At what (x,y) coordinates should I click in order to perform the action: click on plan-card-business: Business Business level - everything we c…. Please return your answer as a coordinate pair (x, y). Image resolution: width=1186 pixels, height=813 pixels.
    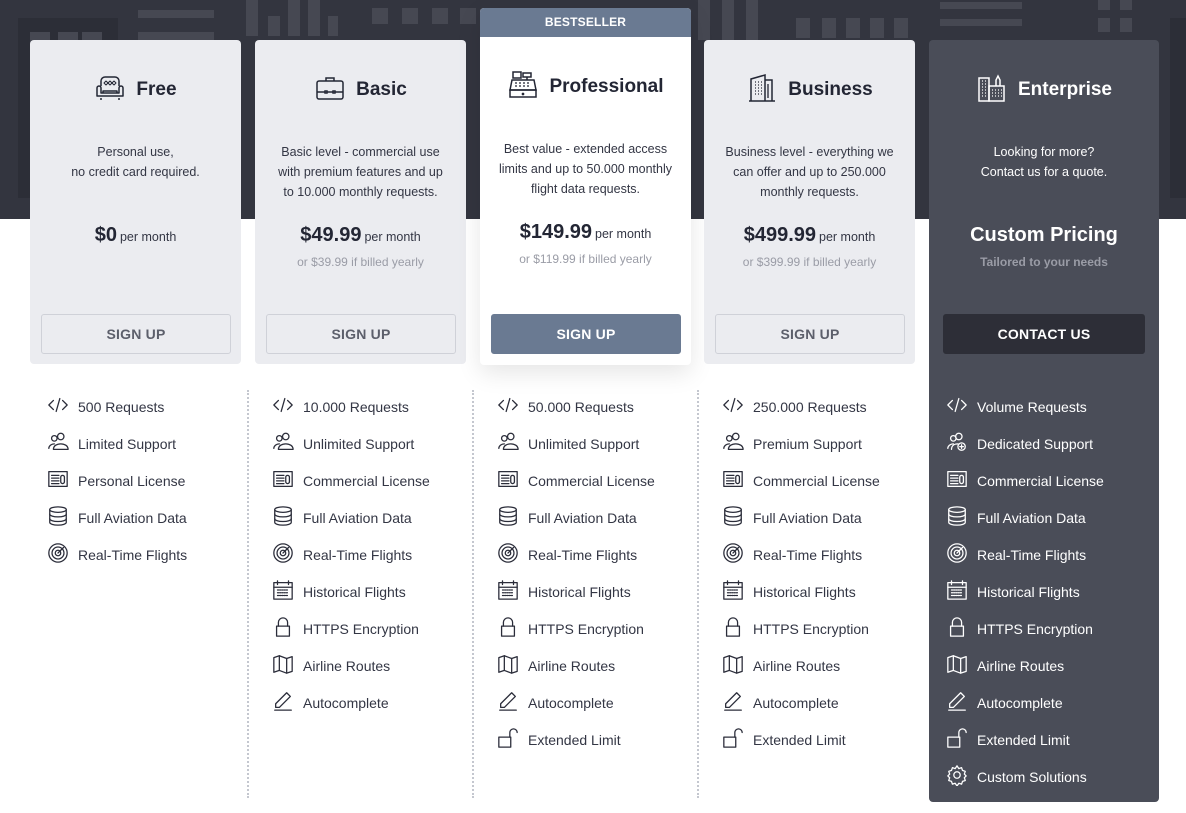
    Looking at the image, I should click on (809, 202).